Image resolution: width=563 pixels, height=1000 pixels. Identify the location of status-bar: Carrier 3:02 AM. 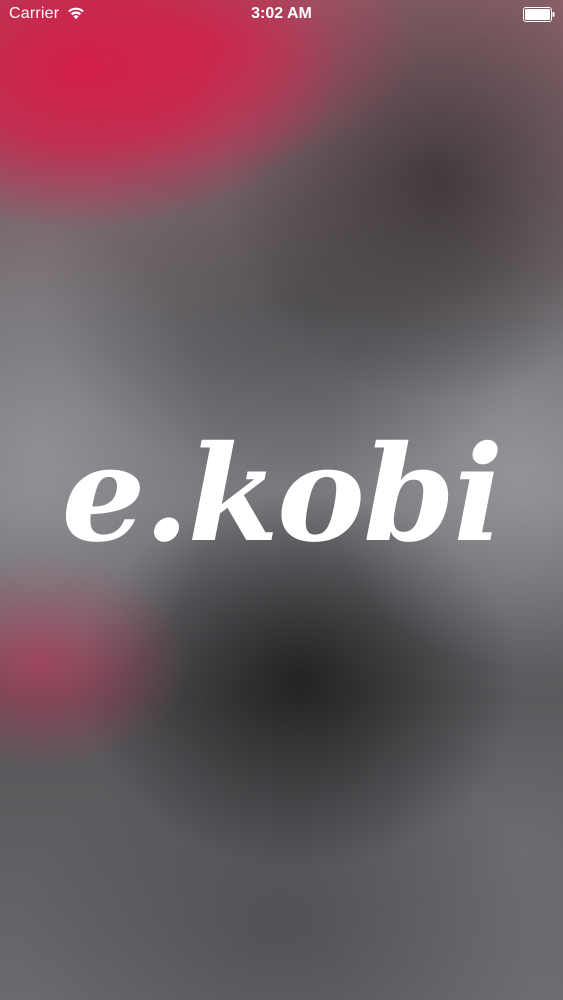
(281, 15).